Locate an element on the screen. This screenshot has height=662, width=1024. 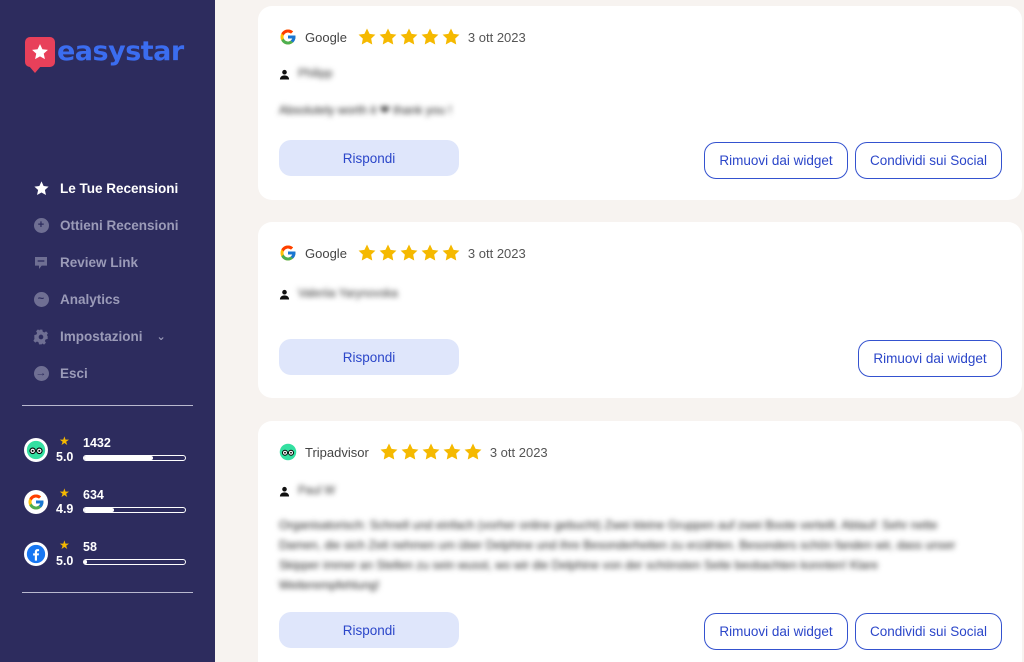
reviewer: Paul W is located at coordinates (307, 491).